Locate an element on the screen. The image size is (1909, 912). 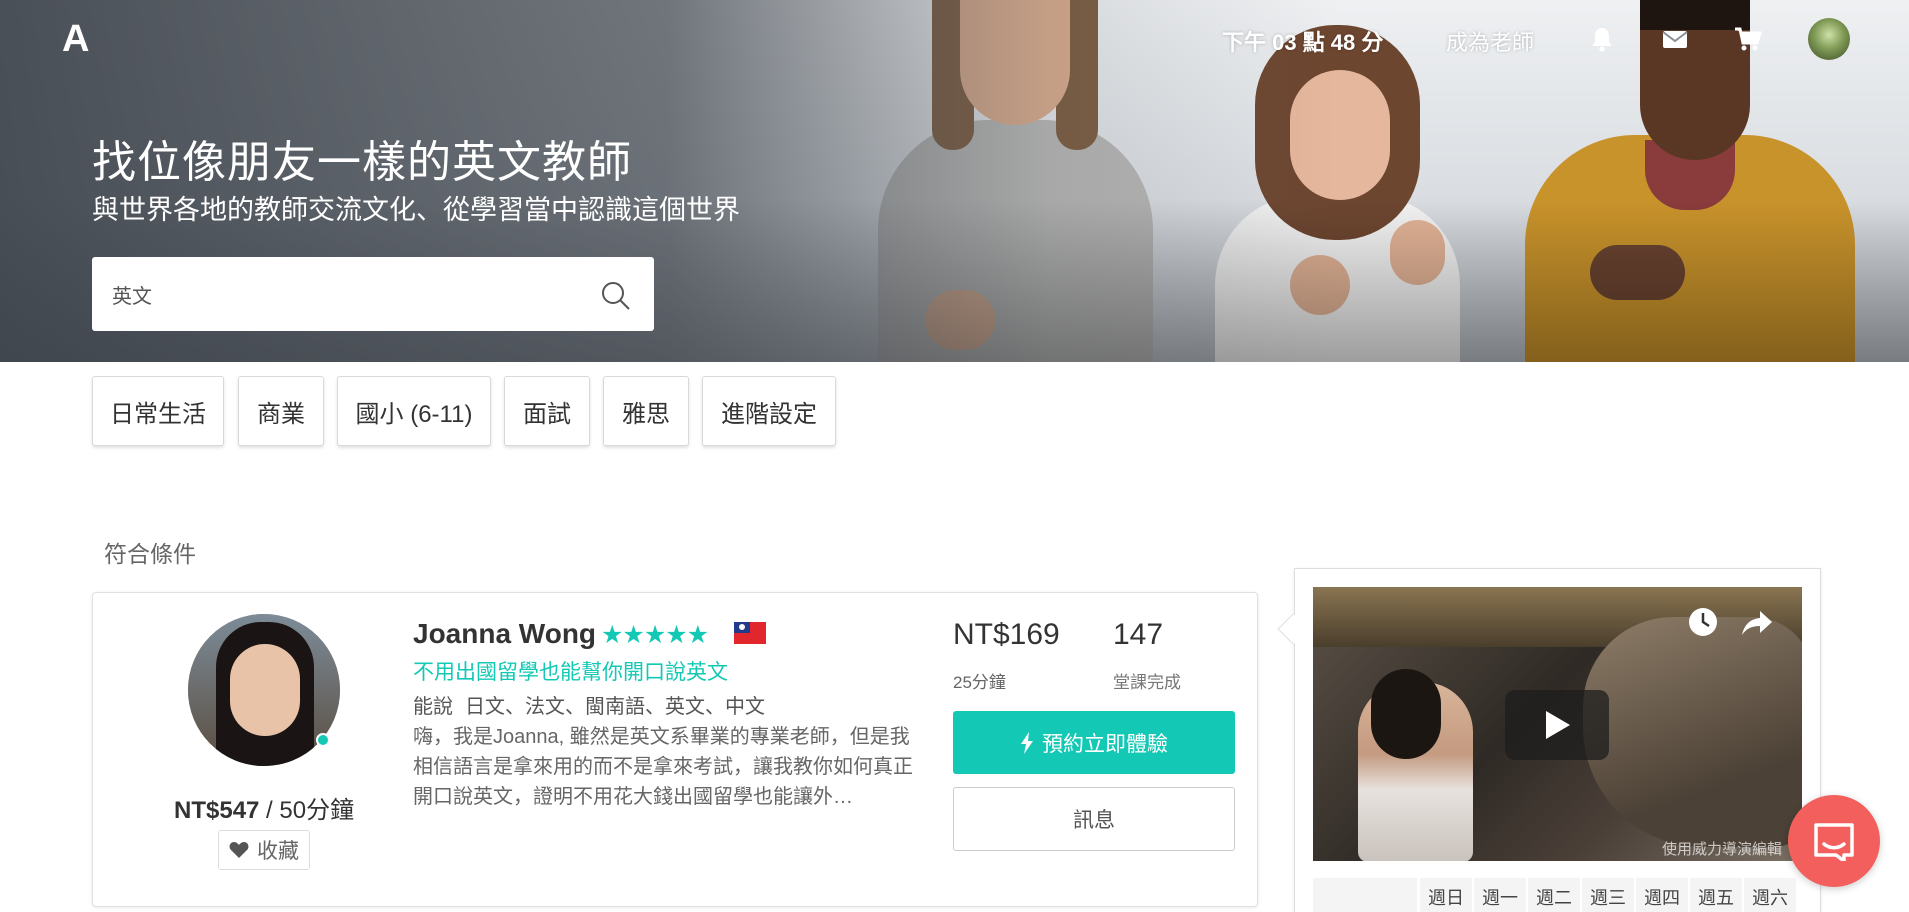
filter-elementary: 國小 (6-11) is located at coordinates (414, 411).